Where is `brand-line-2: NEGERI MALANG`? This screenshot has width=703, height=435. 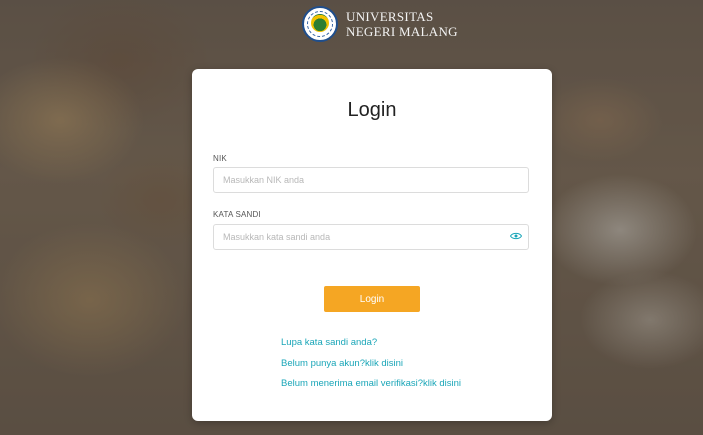 brand-line-2: NEGERI MALANG is located at coordinates (402, 31).